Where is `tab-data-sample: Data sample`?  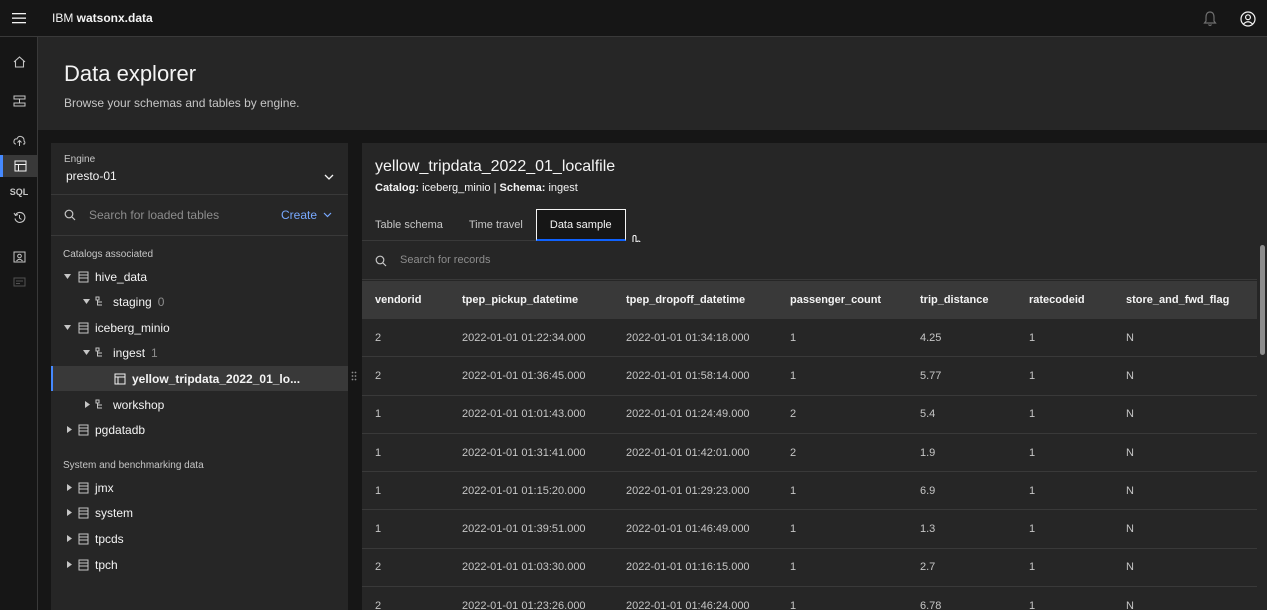 tab-data-sample: Data sample is located at coordinates (580, 225).